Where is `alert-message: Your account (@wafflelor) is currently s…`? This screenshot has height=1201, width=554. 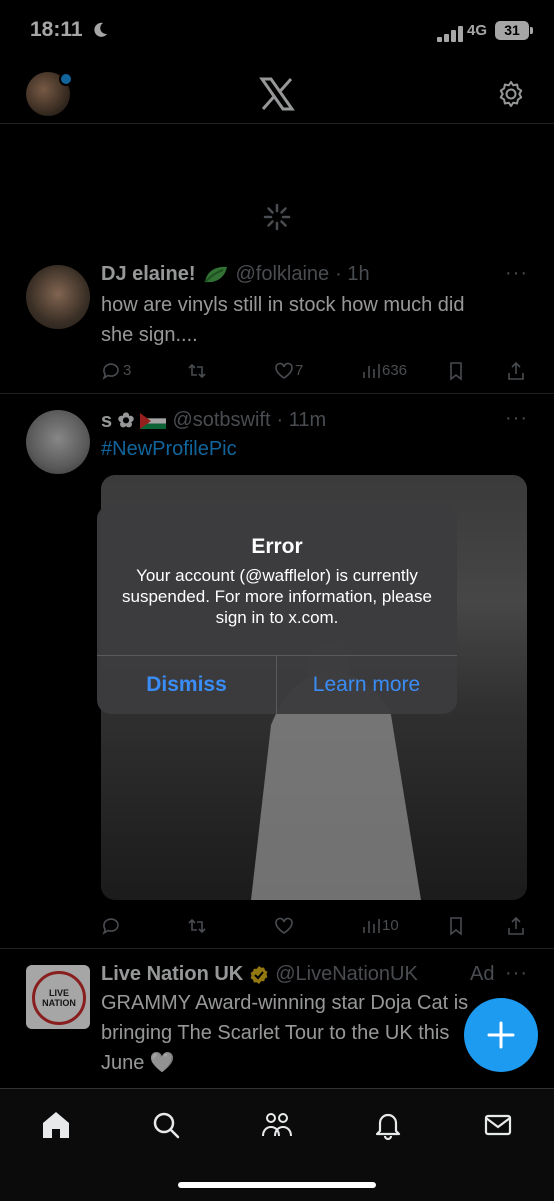 alert-message: Your account (@wafflelor) is currently s… is located at coordinates (277, 596).